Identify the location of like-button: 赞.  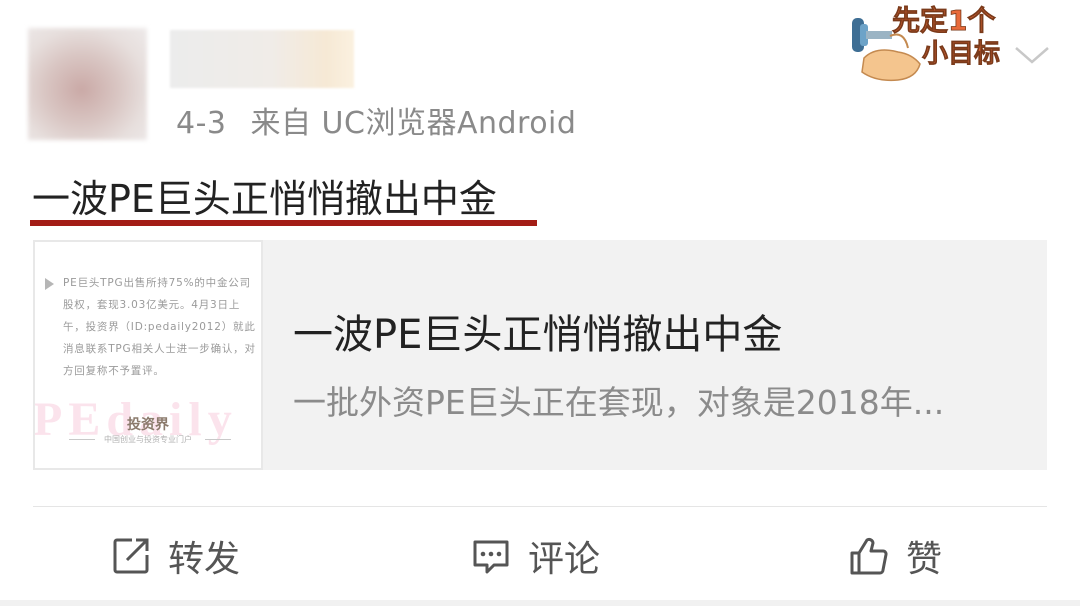
(895, 556).